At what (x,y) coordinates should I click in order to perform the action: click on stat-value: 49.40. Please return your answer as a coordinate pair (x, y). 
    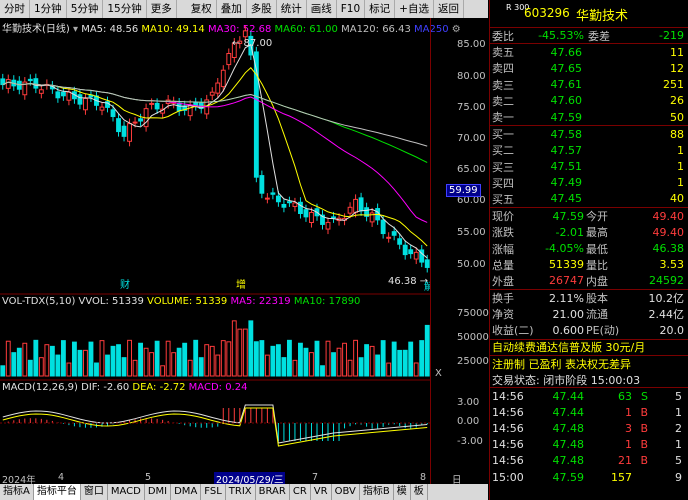
    Looking at the image, I should click on (668, 216).